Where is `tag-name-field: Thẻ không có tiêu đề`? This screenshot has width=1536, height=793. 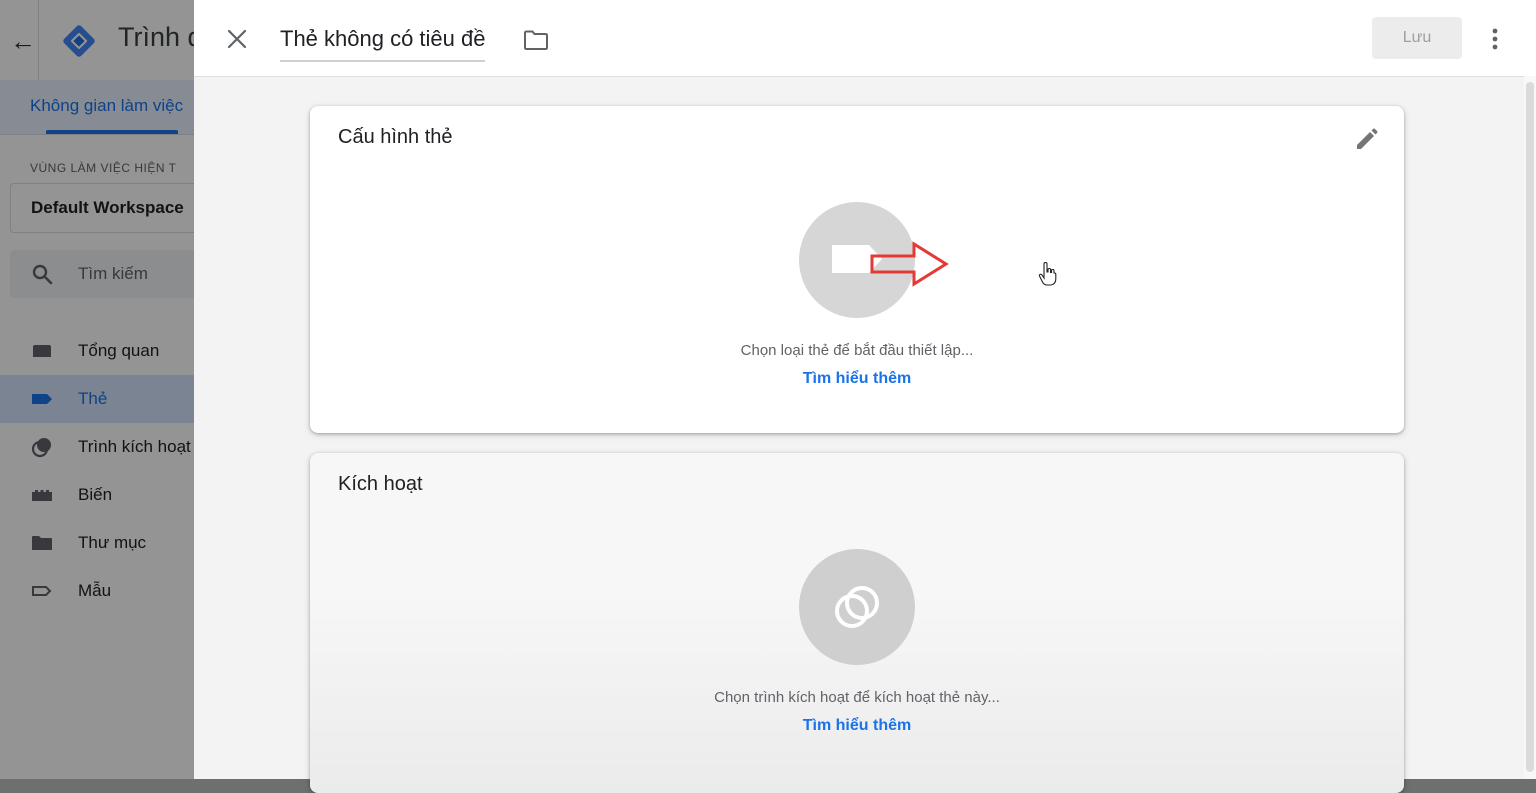
tag-name-field: Thẻ không có tiêu đề is located at coordinates (383, 41).